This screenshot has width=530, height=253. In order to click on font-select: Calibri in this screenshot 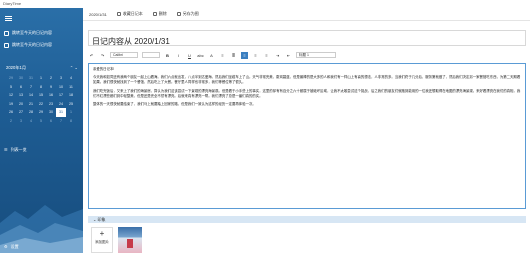, I will do `click(124, 55)`.